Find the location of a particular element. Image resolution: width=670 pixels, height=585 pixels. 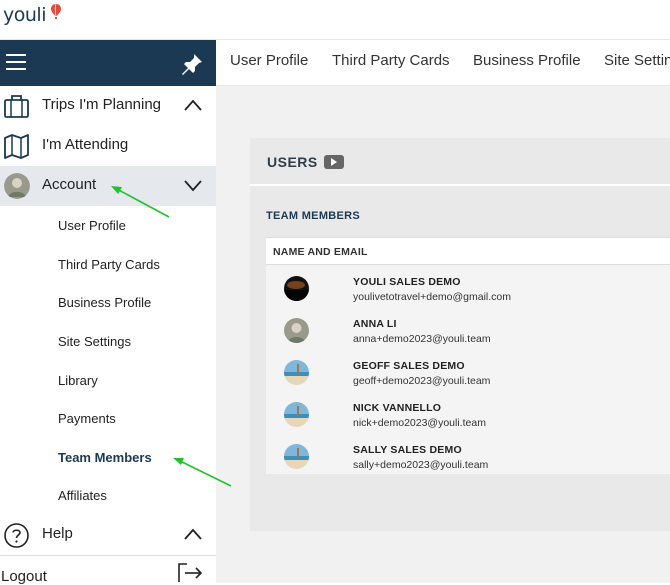

table-row: NICK VANNELLO nick+demo2023@youli.team is located at coordinates (468, 416).